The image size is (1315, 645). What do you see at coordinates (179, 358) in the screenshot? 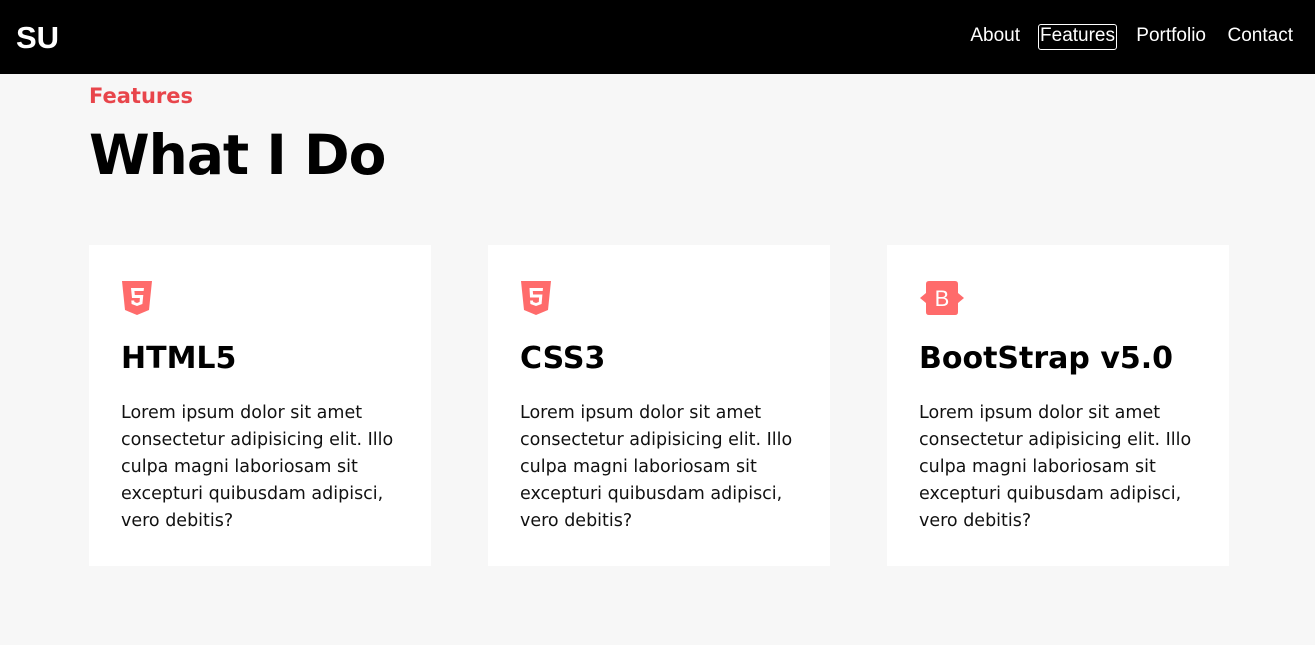
I see `card-title: HTML5` at bounding box center [179, 358].